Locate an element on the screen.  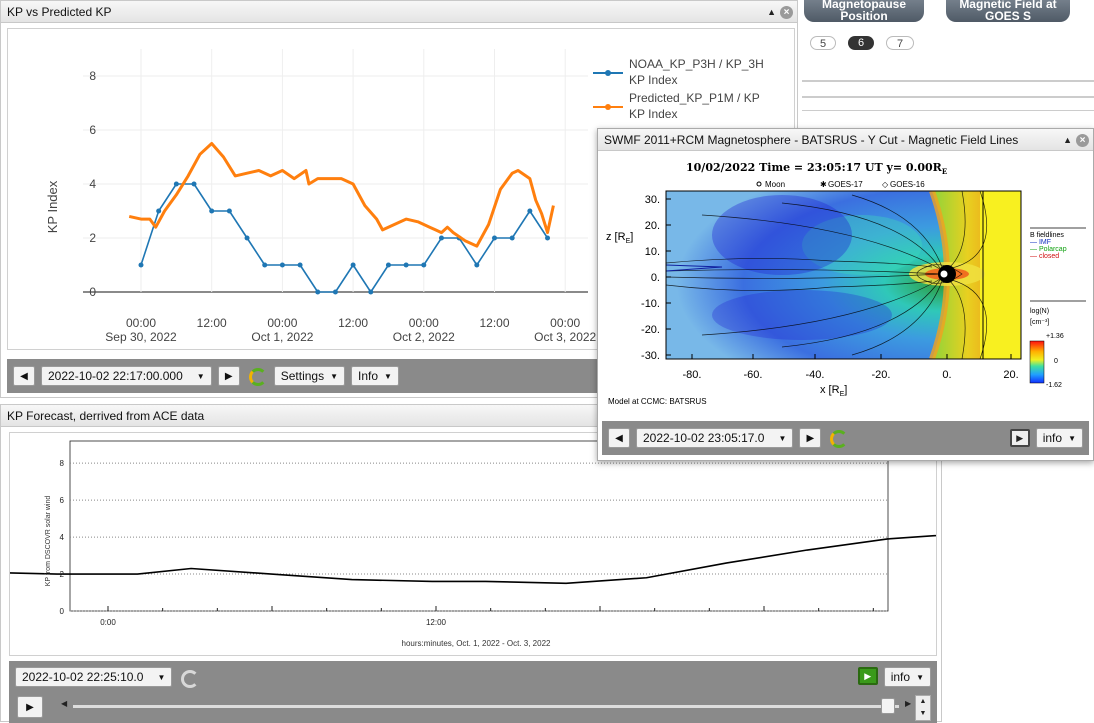
slider-right-arrow: ▶ is located at coordinates (908, 703).